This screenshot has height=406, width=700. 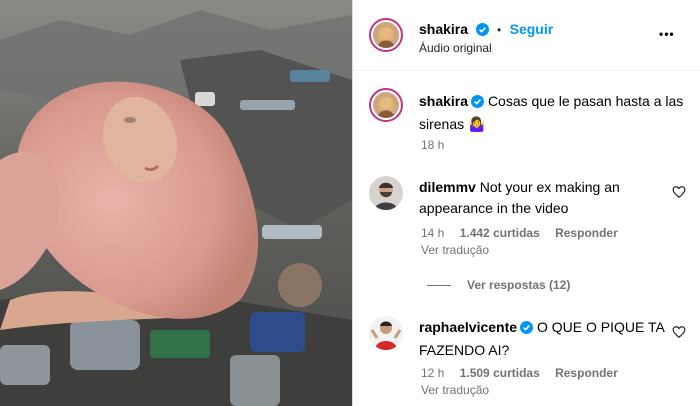 What do you see at coordinates (667, 34) in the screenshot?
I see `more-options-icon: •••` at bounding box center [667, 34].